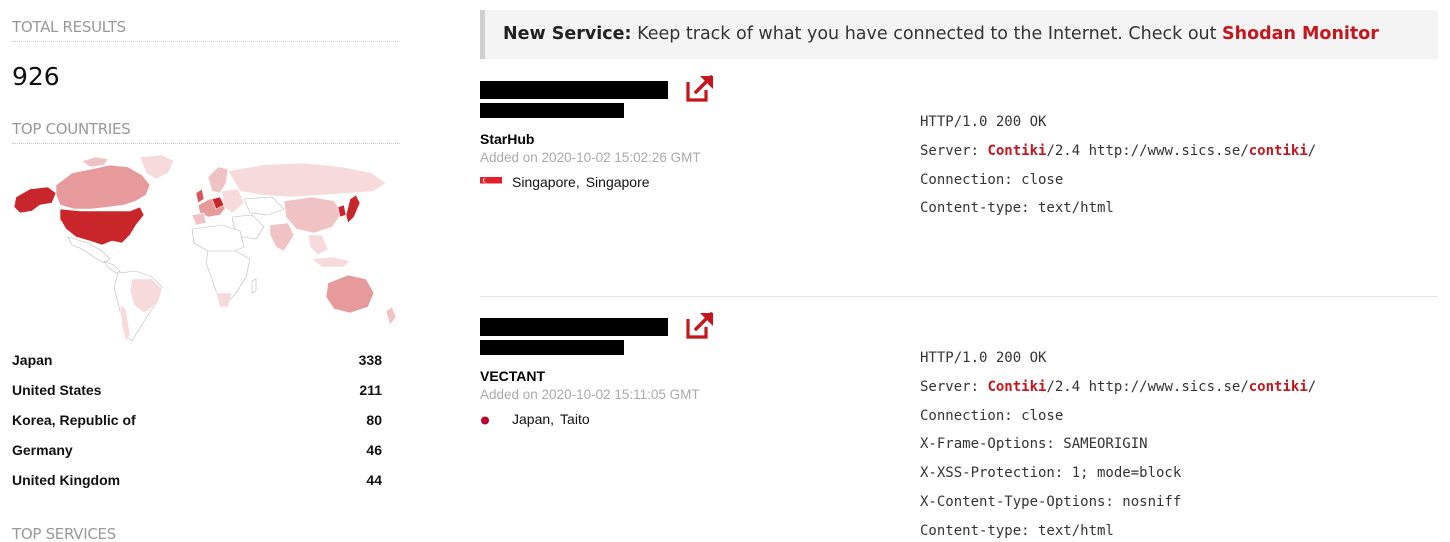  What do you see at coordinates (95, 162) in the screenshot?
I see `map-region-arctic-islands` at bounding box center [95, 162].